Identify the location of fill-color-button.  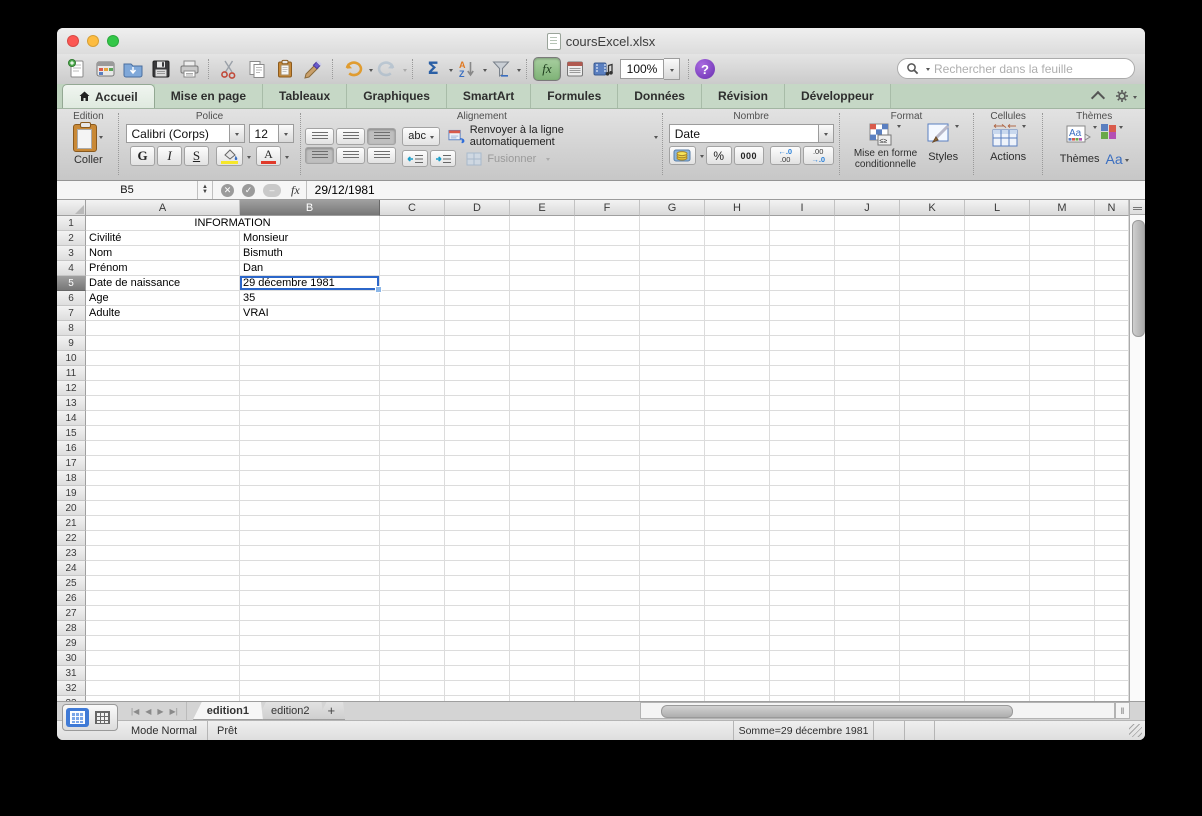
(230, 156).